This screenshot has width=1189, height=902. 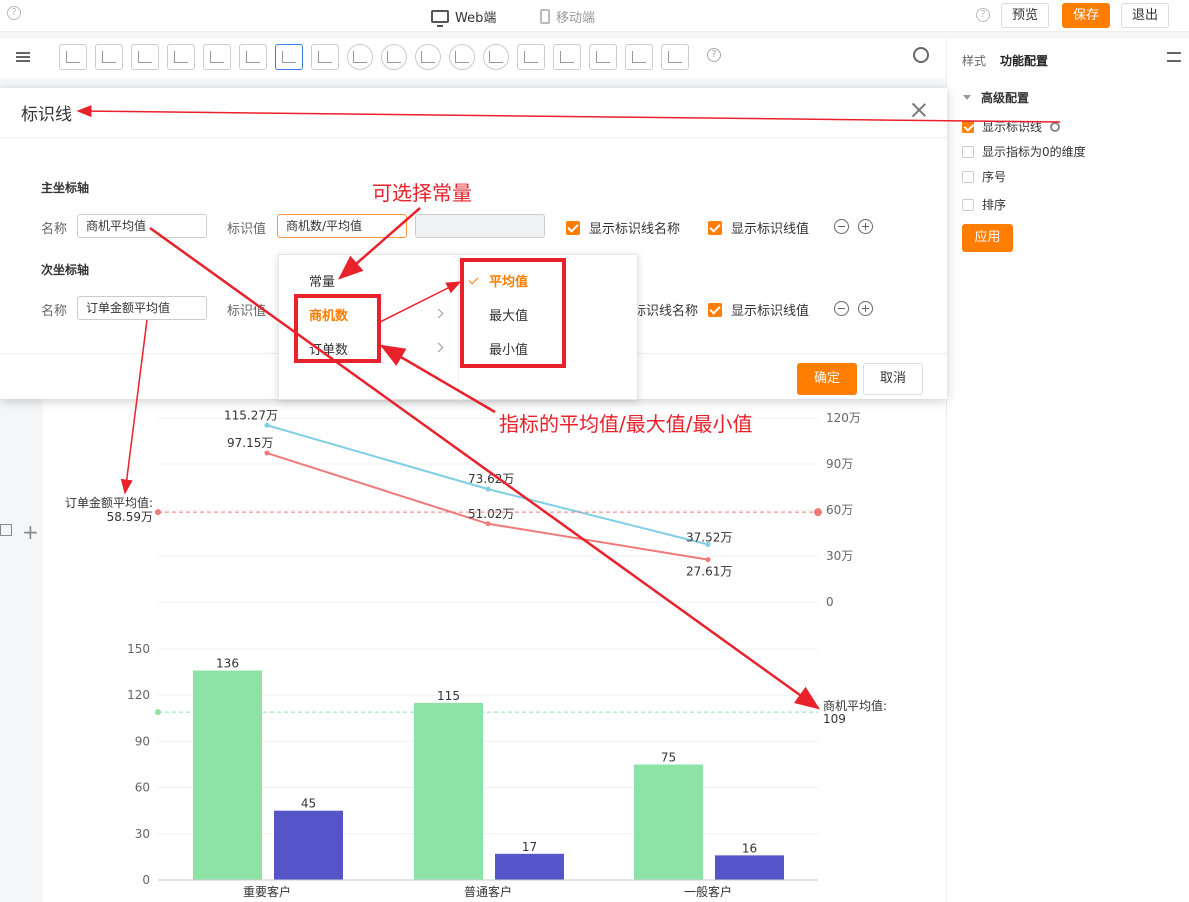 What do you see at coordinates (531, 57) in the screenshot?
I see `histogram-icon` at bounding box center [531, 57].